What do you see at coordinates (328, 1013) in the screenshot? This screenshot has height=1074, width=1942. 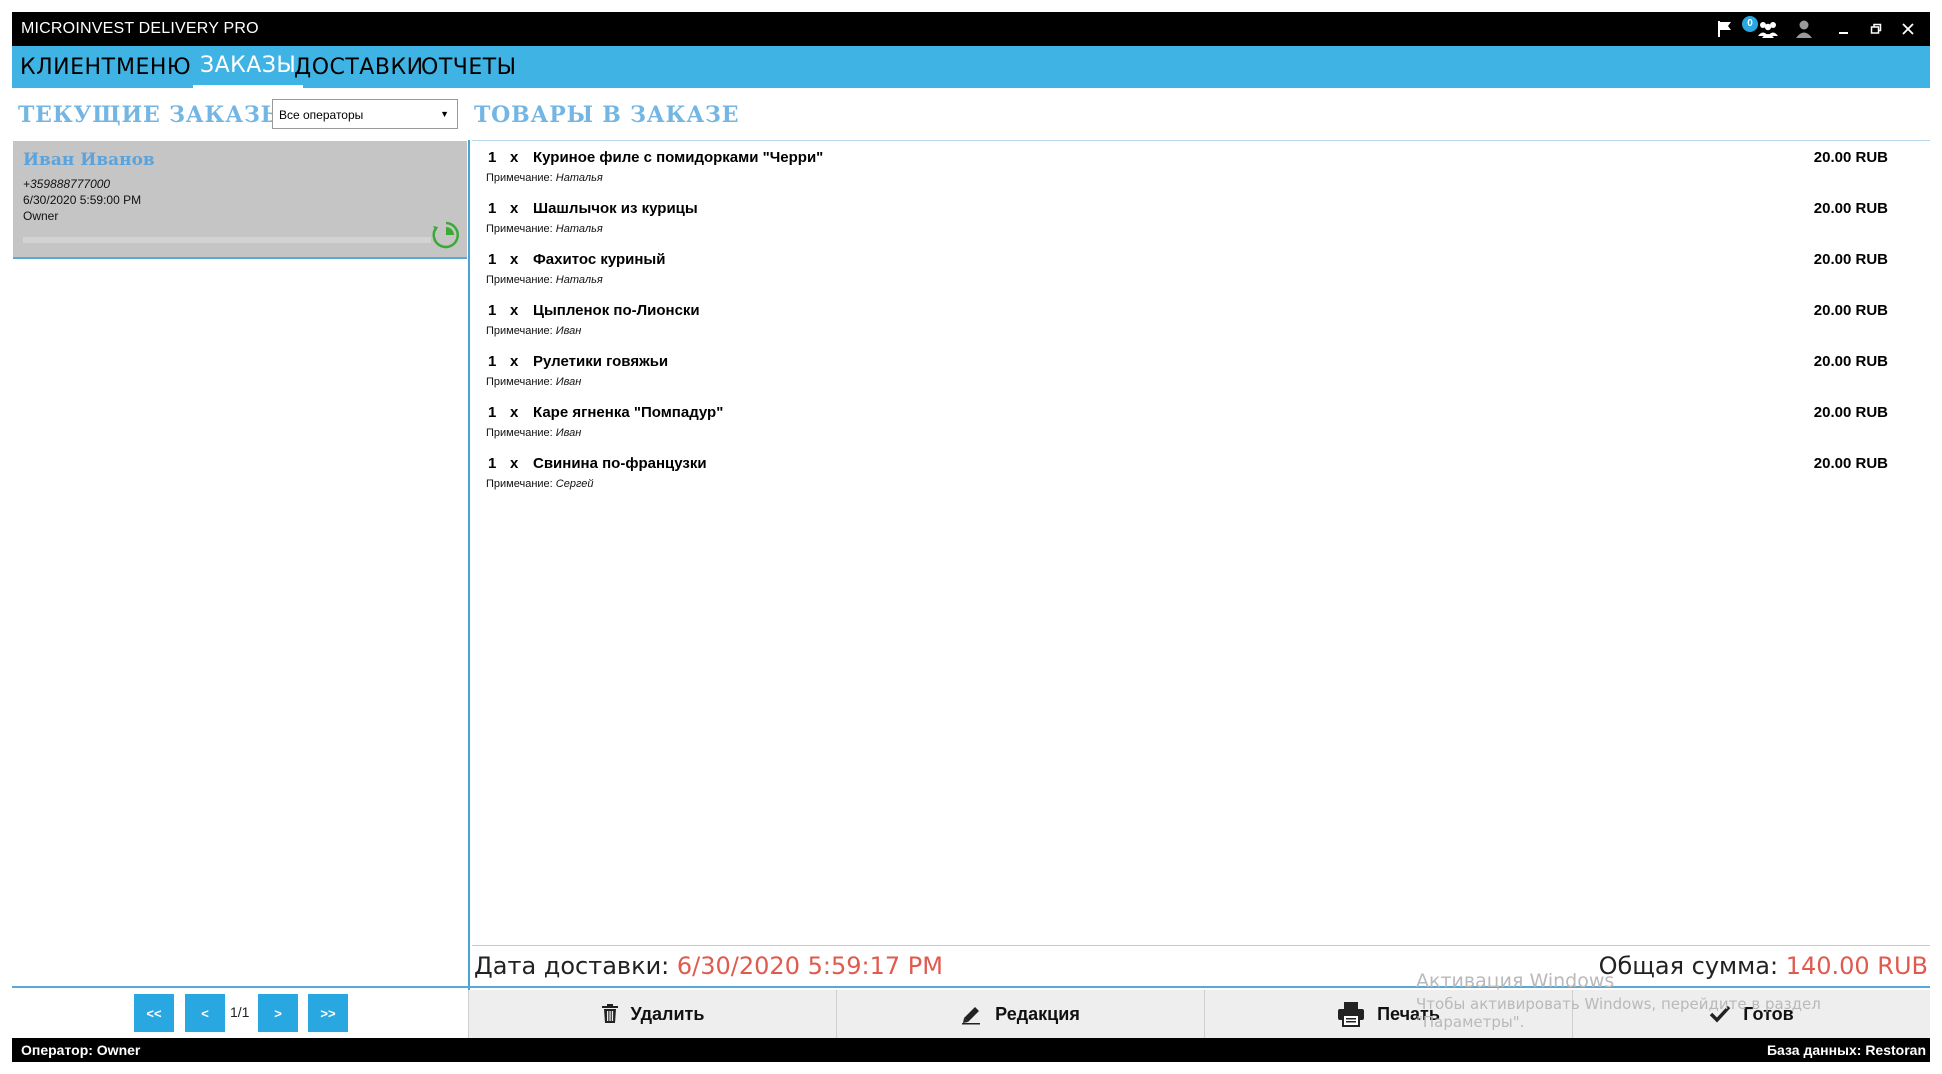 I see `last-page-button: >>` at bounding box center [328, 1013].